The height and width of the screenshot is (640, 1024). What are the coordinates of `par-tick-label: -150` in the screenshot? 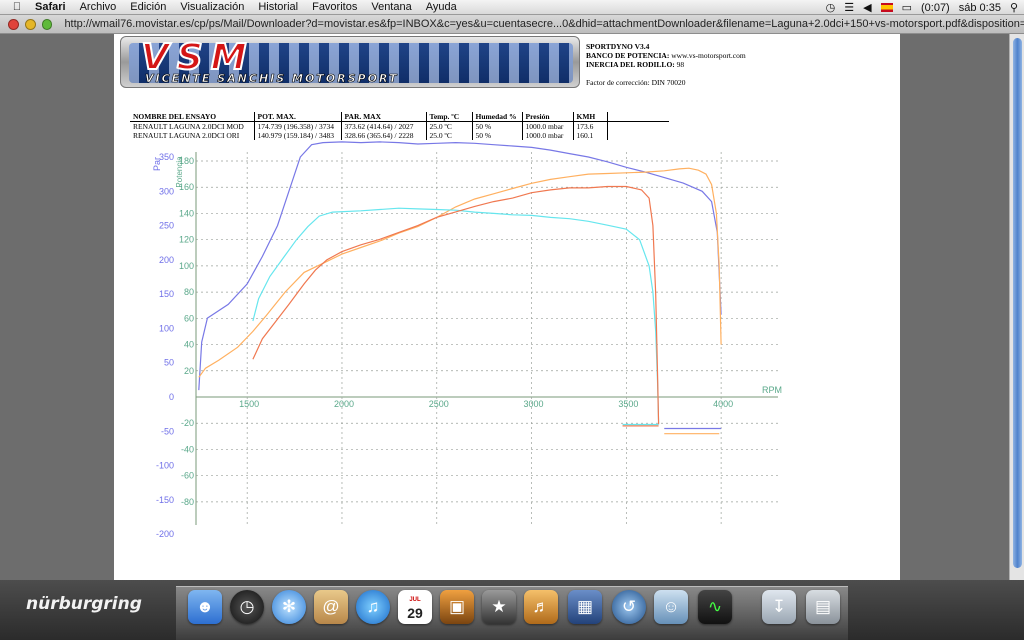 It's located at (165, 500).